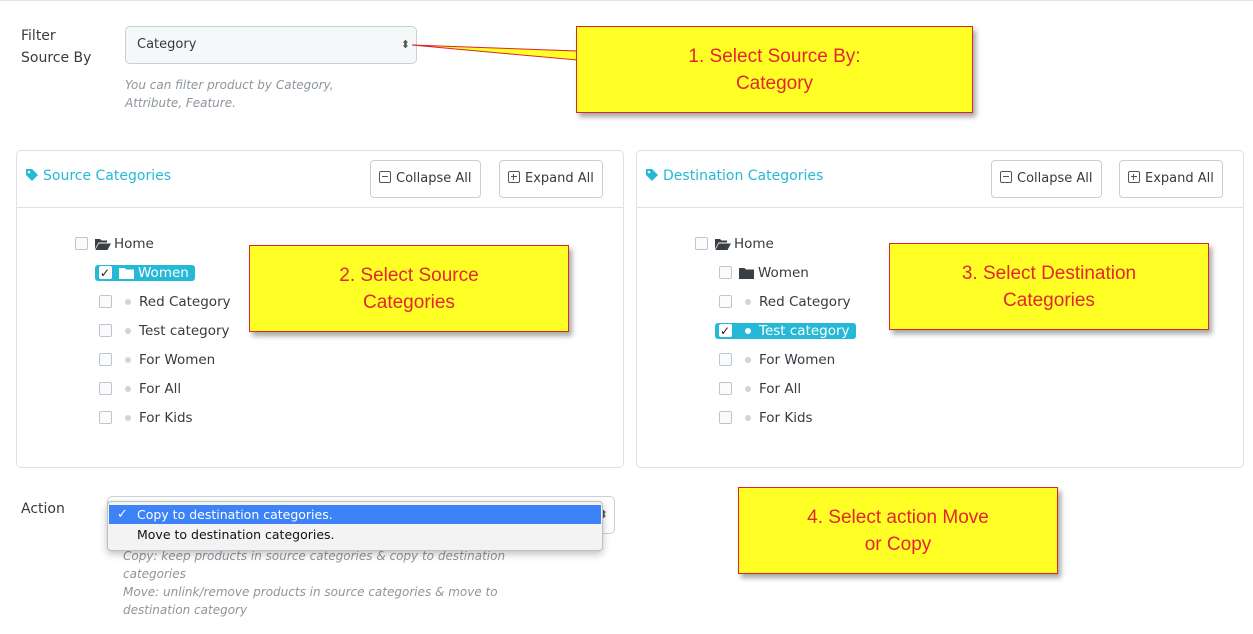 This screenshot has height=634, width=1253. I want to click on callout-1-line1: 1. Select Source By:, so click(774, 56).